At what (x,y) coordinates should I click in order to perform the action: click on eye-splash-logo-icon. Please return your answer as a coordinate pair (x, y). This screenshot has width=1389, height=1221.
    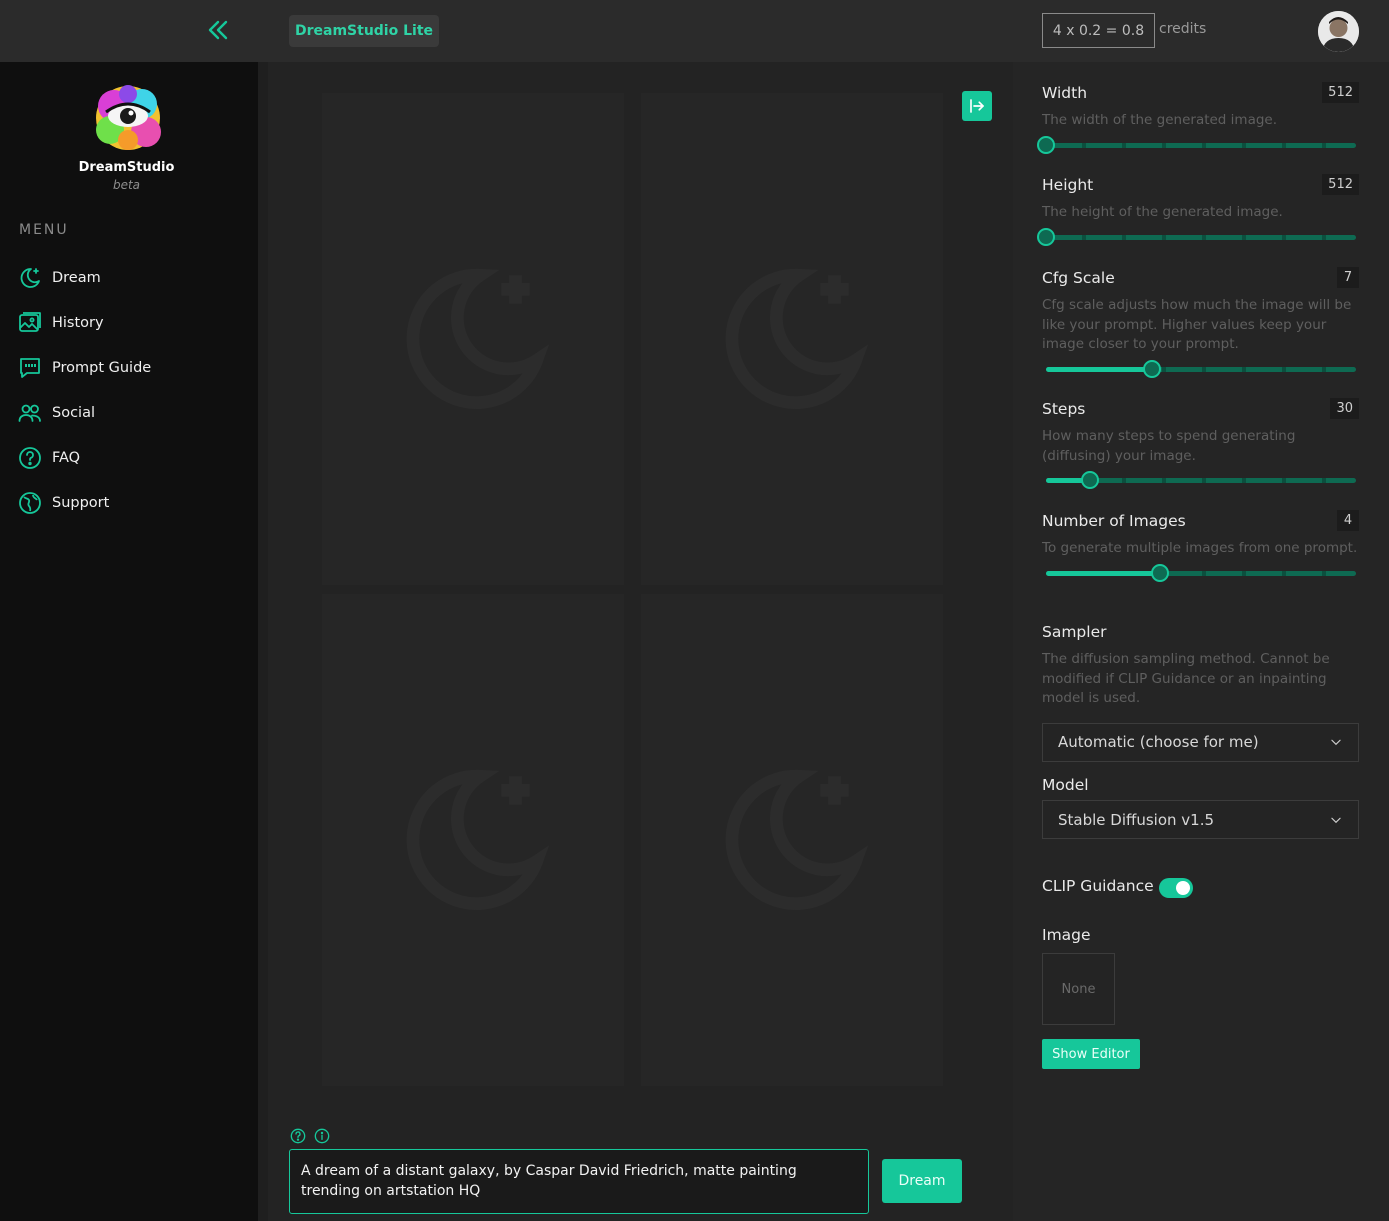
    Looking at the image, I should click on (128, 117).